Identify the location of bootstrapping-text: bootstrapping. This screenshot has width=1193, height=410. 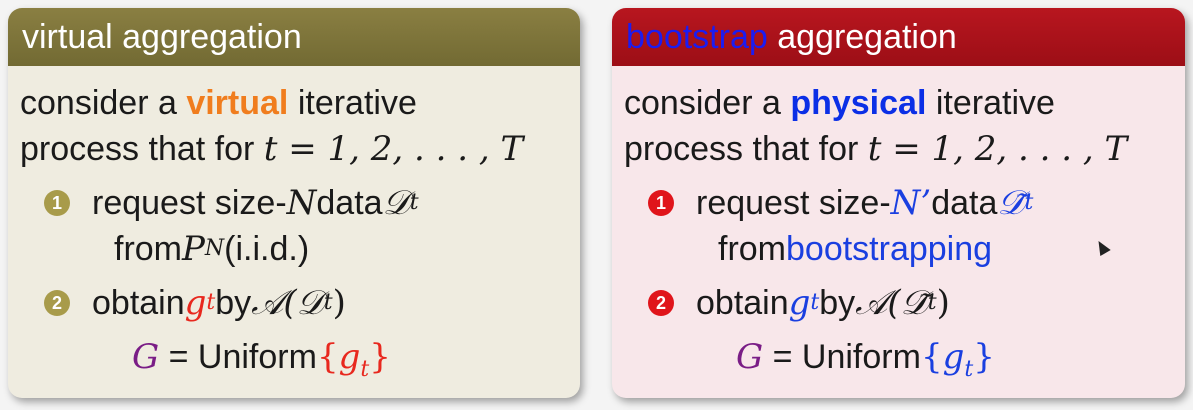
(889, 249).